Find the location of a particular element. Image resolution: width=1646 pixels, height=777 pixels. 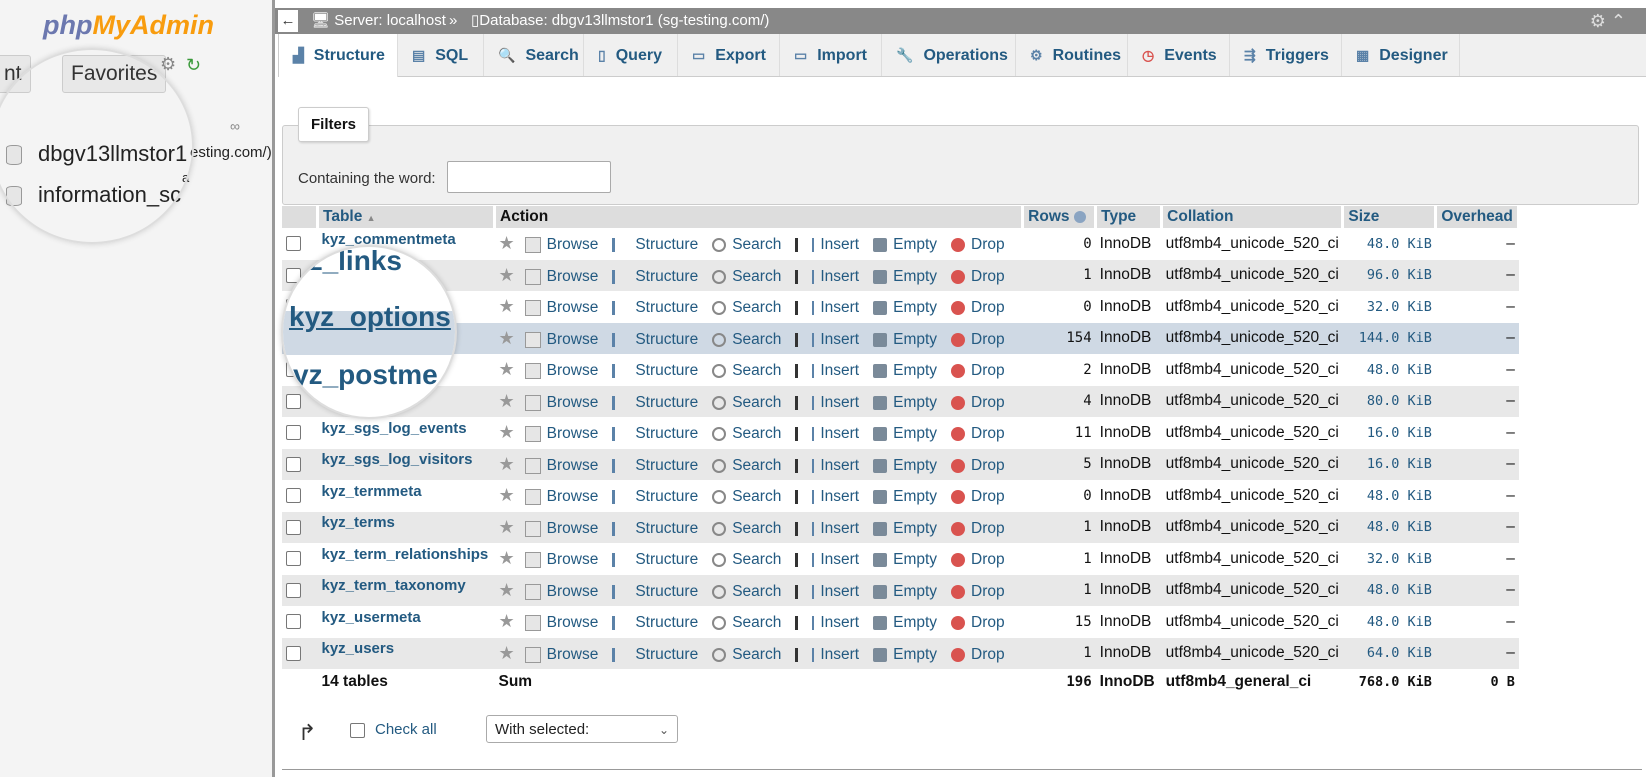

page-settings-icon: ⚙ ⌃ is located at coordinates (1608, 21).